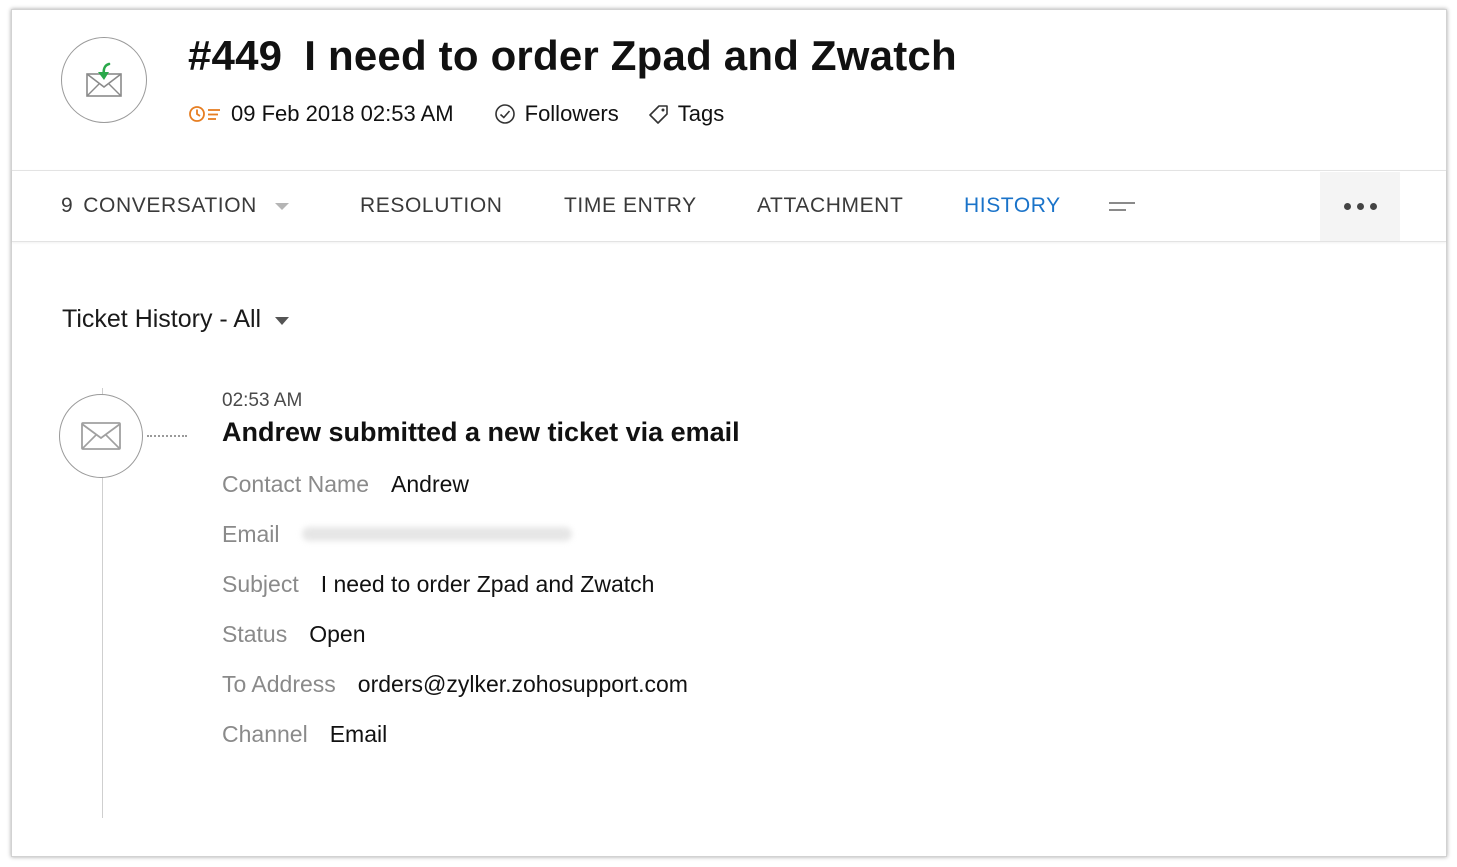  I want to click on tags-button: Tags, so click(686, 114).